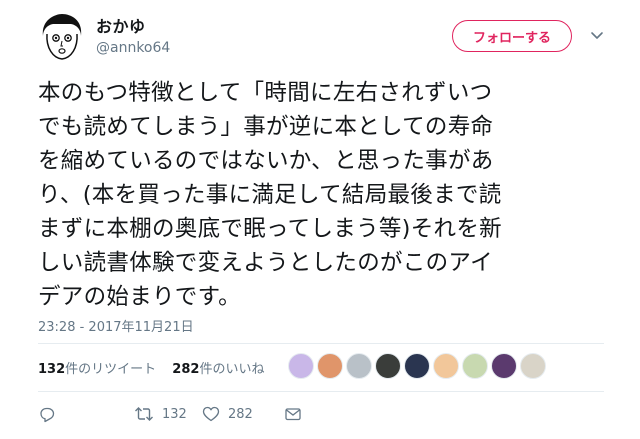  Describe the element at coordinates (139, 297) in the screenshot. I see `tweet-text-line: デアの始まりです。` at that location.